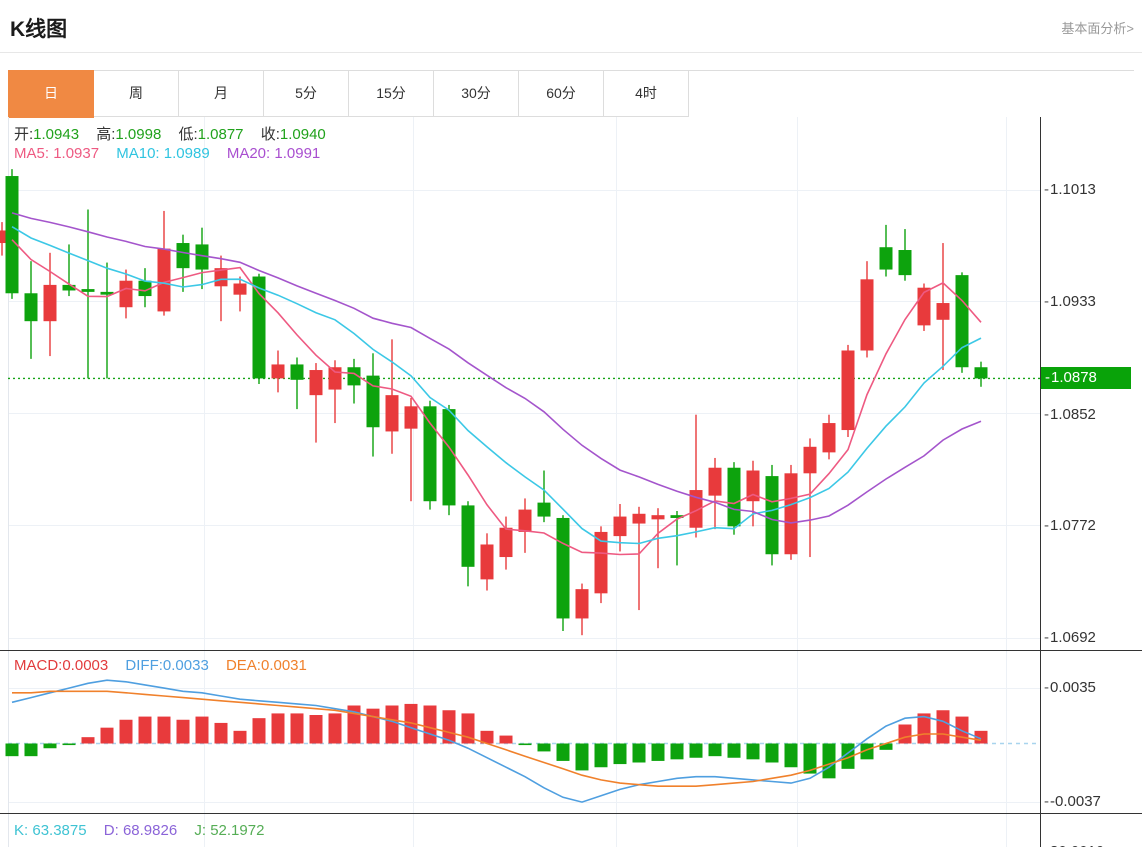 Image resolution: width=1142 pixels, height=847 pixels. I want to click on ma20-value: 1.0991, so click(297, 153).